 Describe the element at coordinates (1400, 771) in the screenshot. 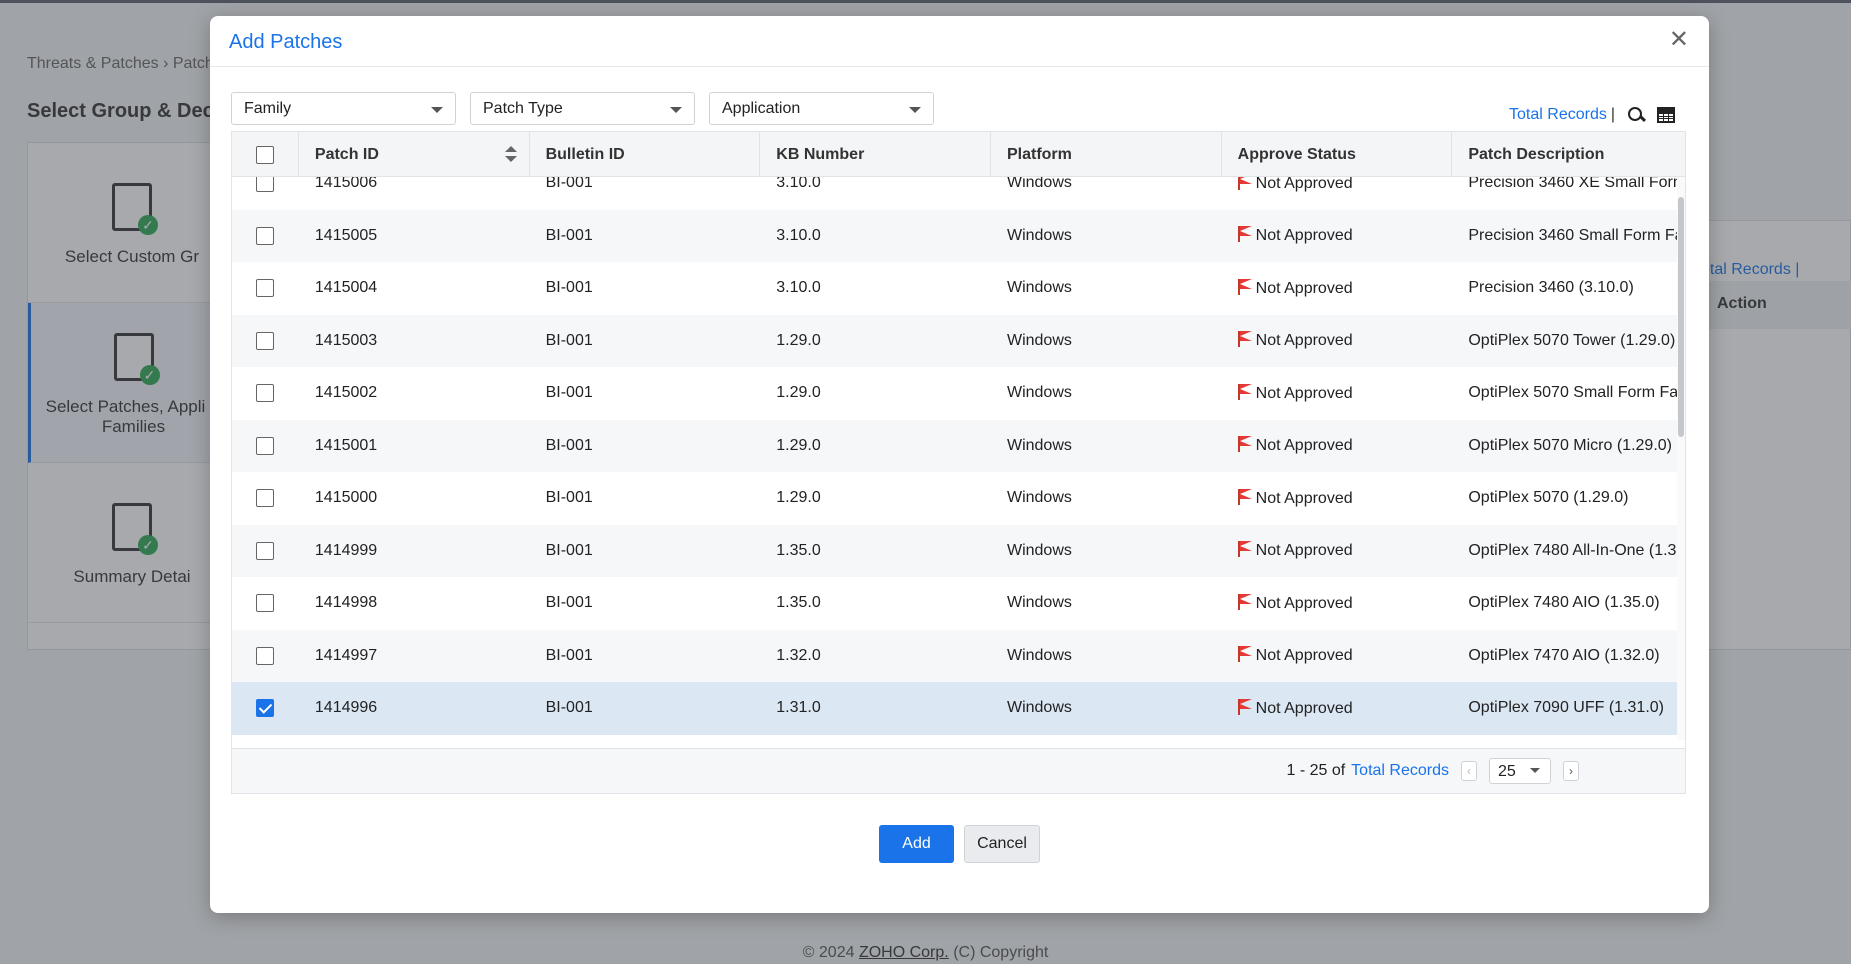

I see `pagination-total-records-link: Total Records` at that location.